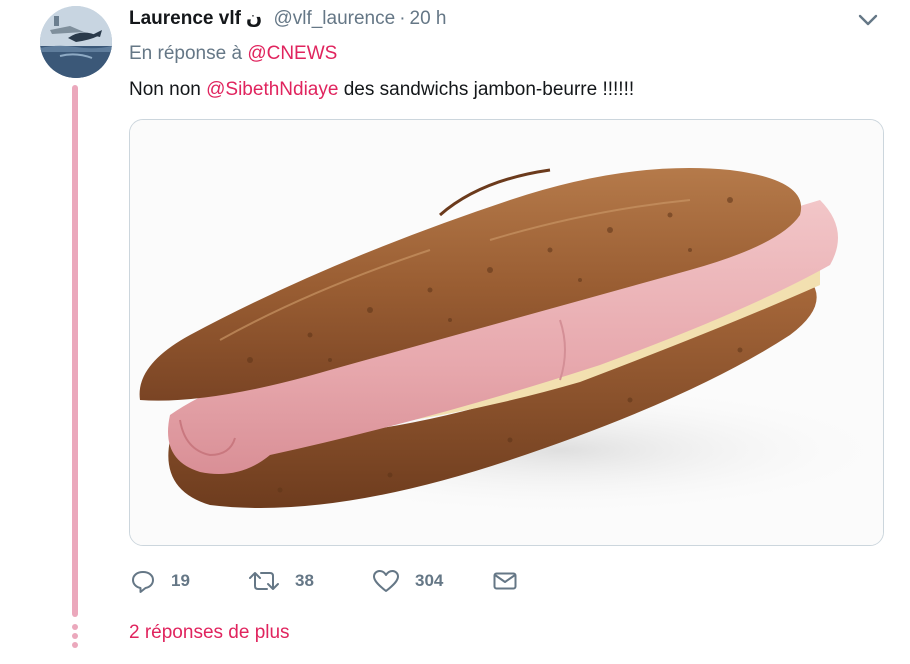 The width and height of the screenshot is (910, 664). Describe the element at coordinates (304, 580) in the screenshot. I see `retweet-count: 38` at that location.